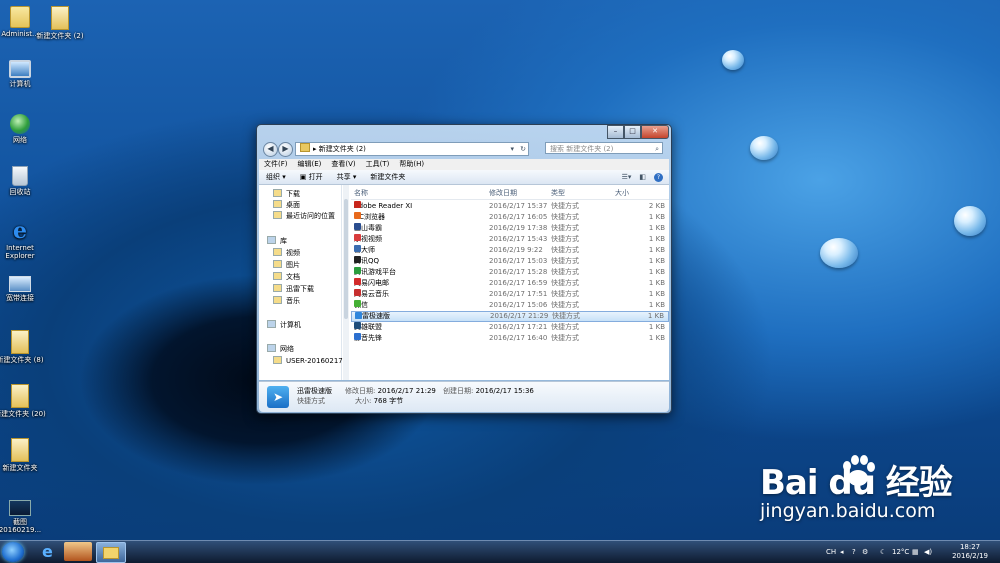 The width and height of the screenshot is (1000, 563). What do you see at coordinates (632, 132) in the screenshot?
I see `maximize-button: □` at bounding box center [632, 132].